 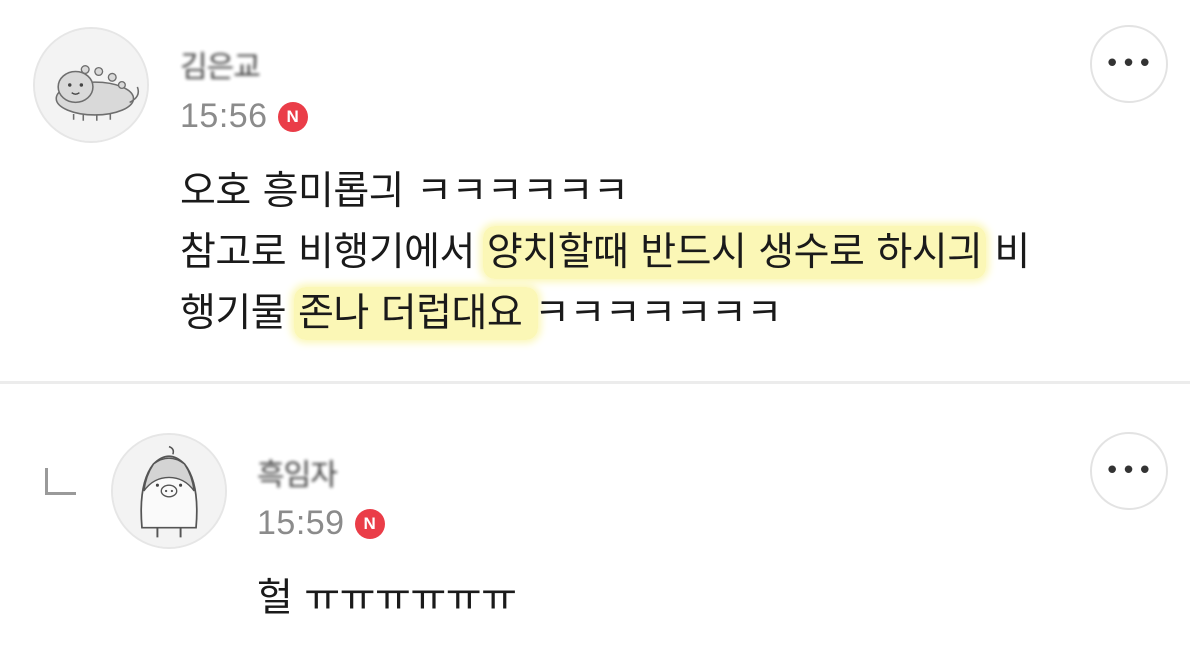 I want to click on comment-text-segment: ㅋㅋㅋㅋㅋㅋㅋ, so click(x=658, y=313).